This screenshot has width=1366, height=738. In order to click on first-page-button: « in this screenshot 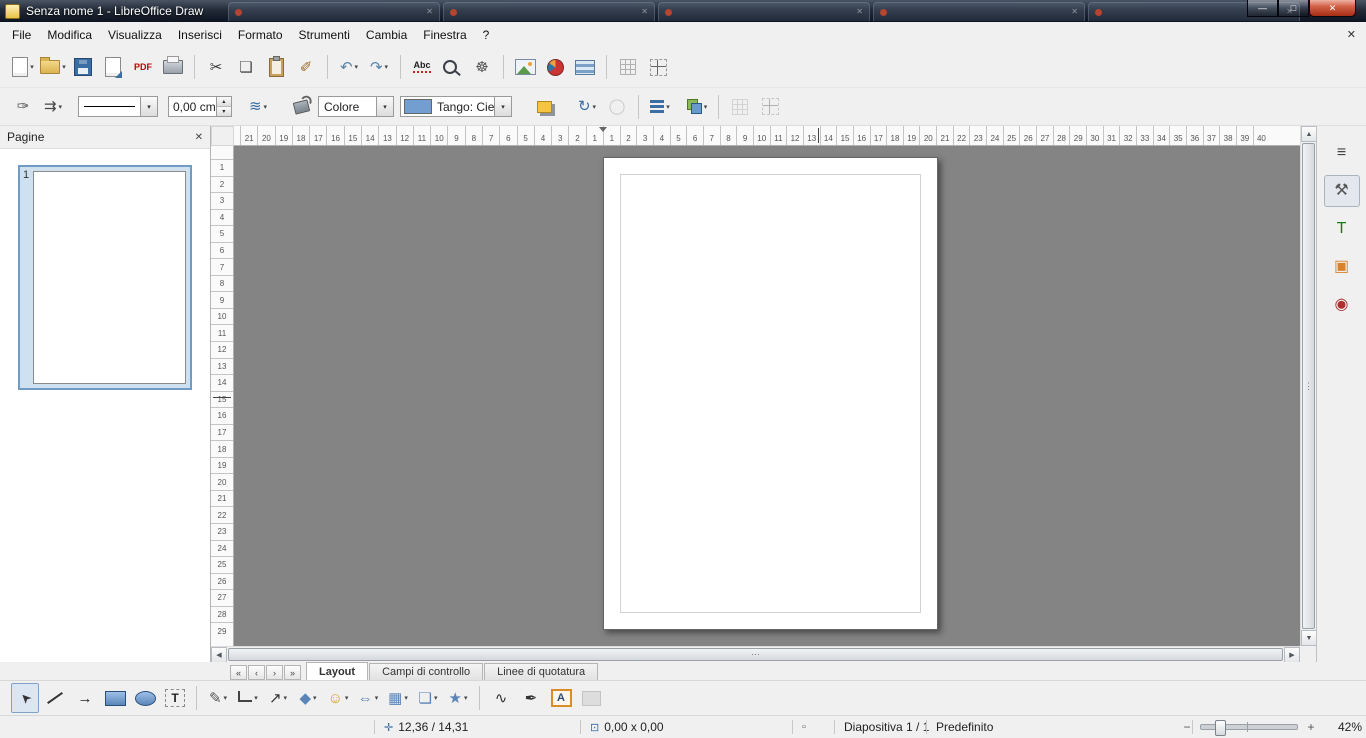, I will do `click(238, 672)`.